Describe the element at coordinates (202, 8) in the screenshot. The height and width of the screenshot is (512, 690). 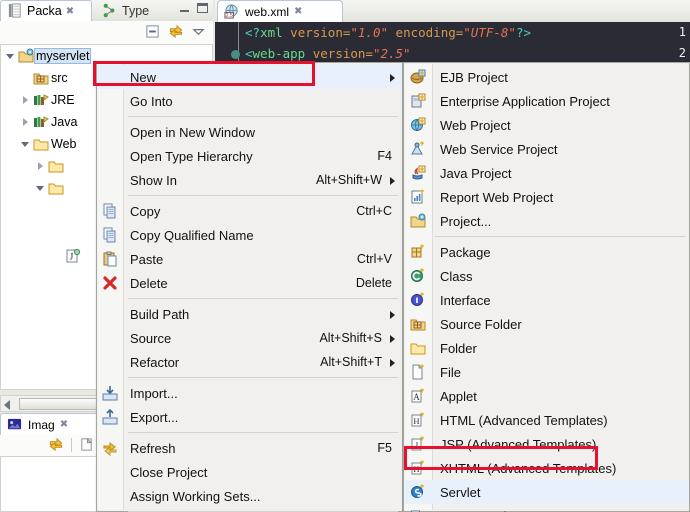
I see `maximize-icon` at that location.